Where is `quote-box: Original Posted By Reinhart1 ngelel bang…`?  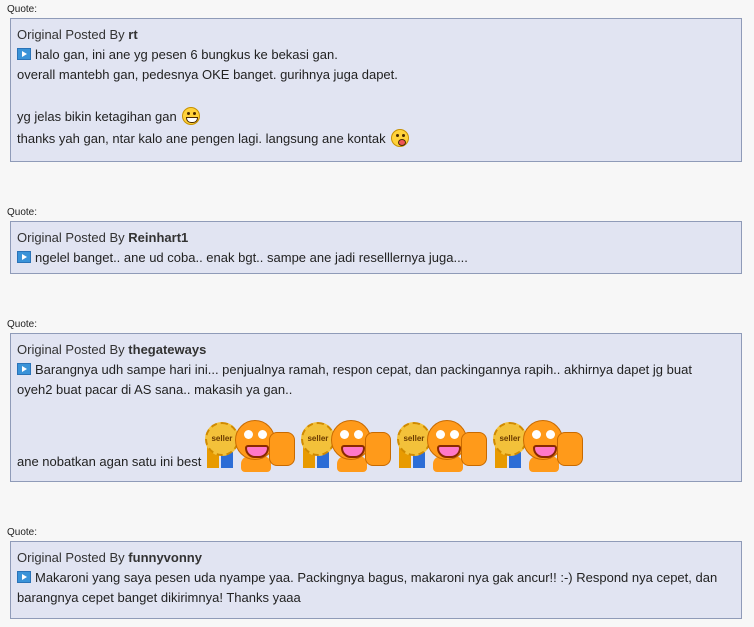
quote-box: Original Posted By Reinhart1 ngelel bang… is located at coordinates (376, 247).